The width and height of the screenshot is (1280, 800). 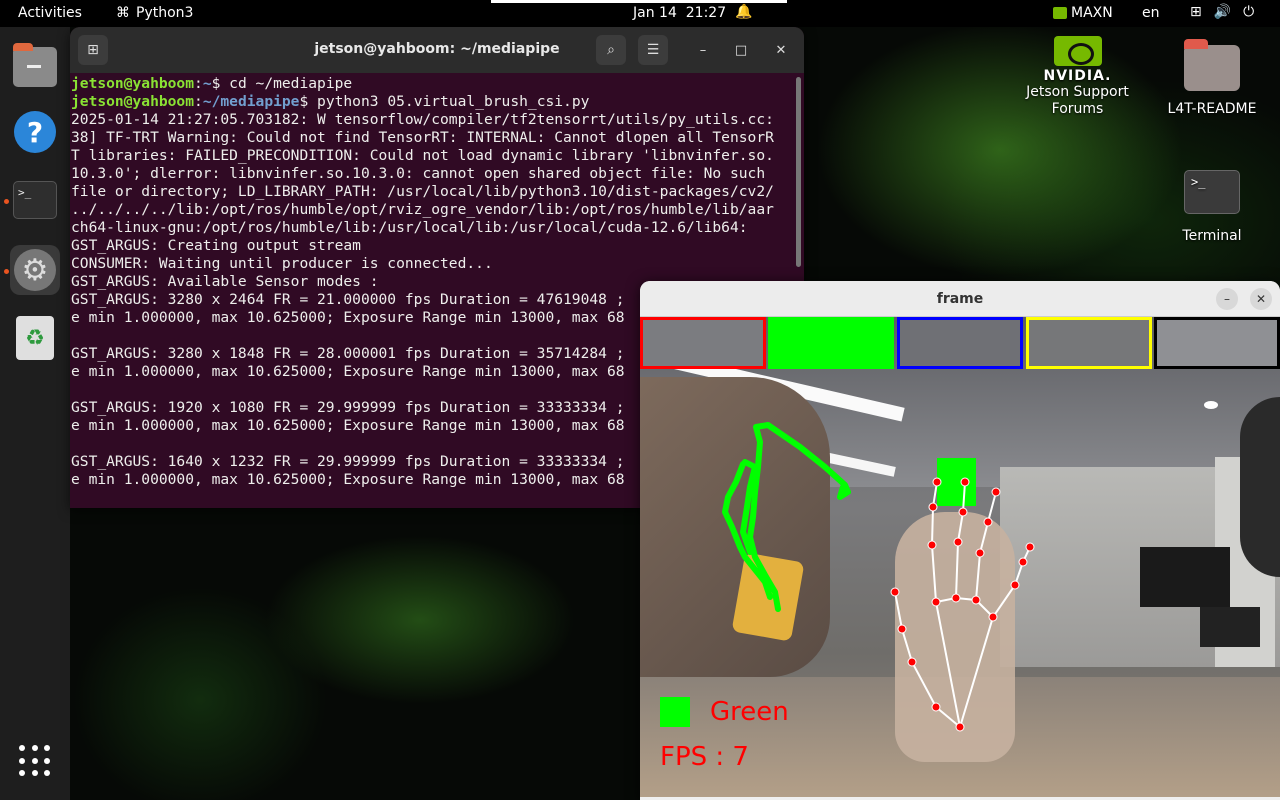 What do you see at coordinates (1196, 12) in the screenshot?
I see `network-icon: ⊞` at bounding box center [1196, 12].